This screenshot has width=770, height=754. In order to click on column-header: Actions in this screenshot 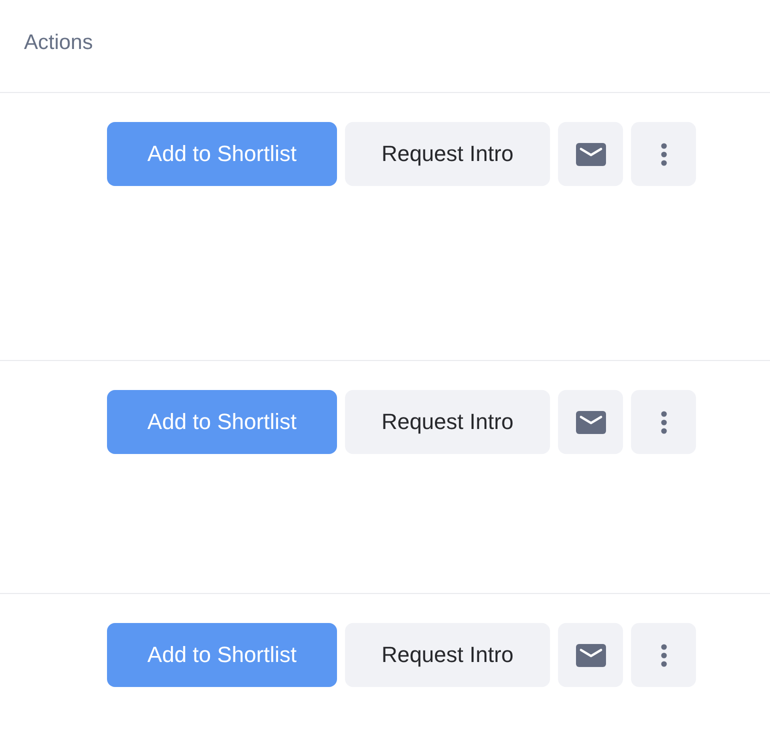, I will do `click(58, 42)`.